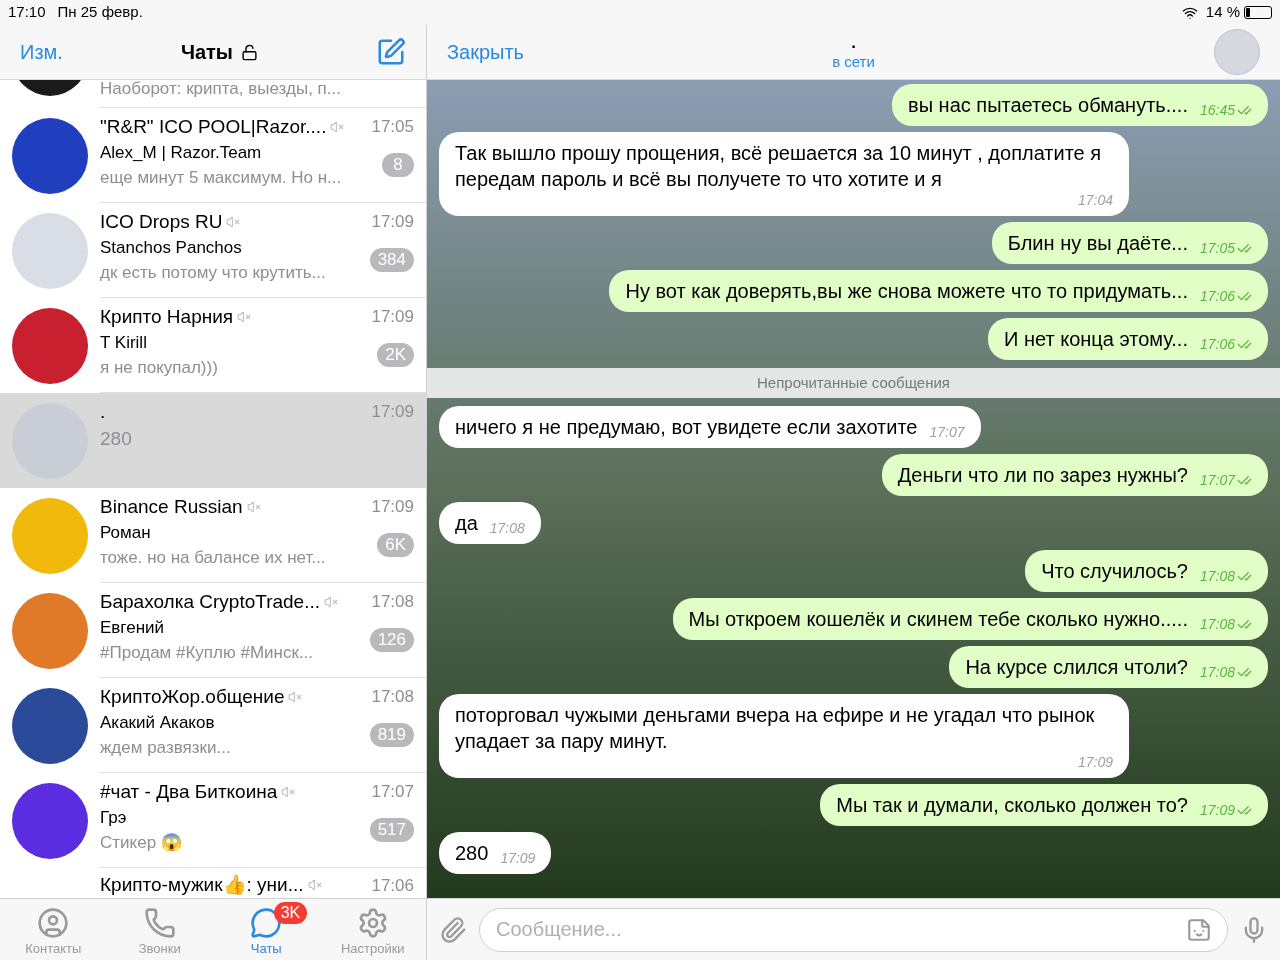  I want to click on message-time: 17:05, so click(1217, 248).